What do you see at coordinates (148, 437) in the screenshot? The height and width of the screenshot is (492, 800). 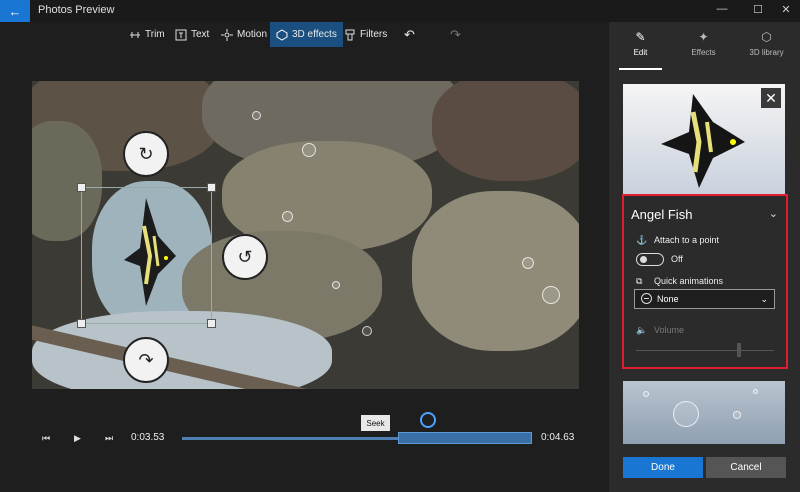 I see `current-time: 0:03.53` at bounding box center [148, 437].